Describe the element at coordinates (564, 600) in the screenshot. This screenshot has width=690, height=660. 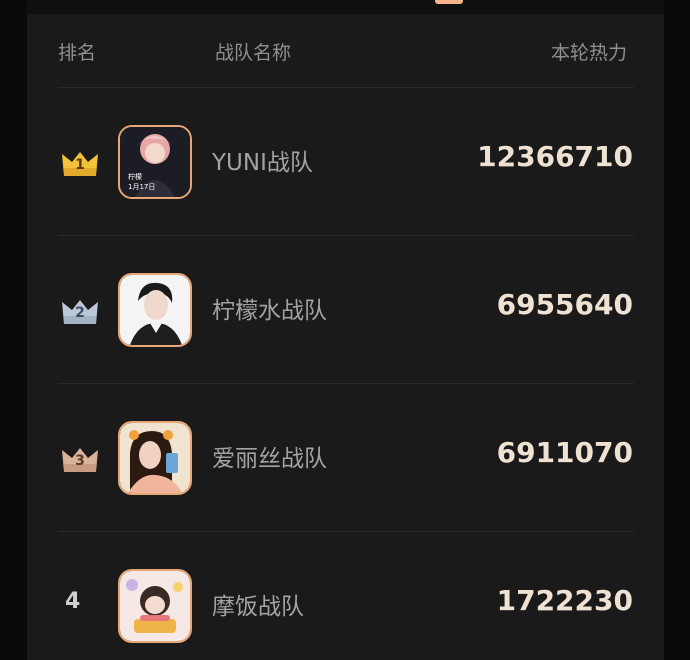
I see `heat-value: 1722230` at that location.